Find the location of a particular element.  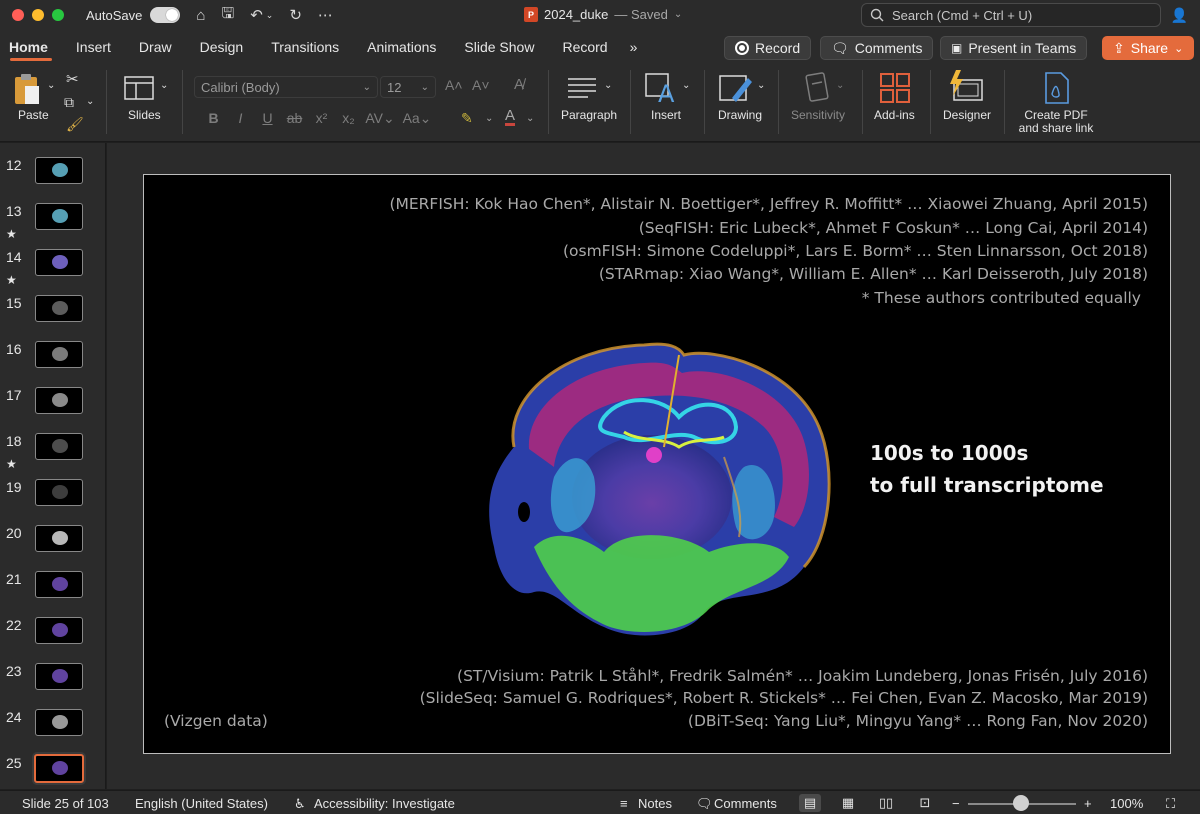

close-window-button is located at coordinates (18, 15).